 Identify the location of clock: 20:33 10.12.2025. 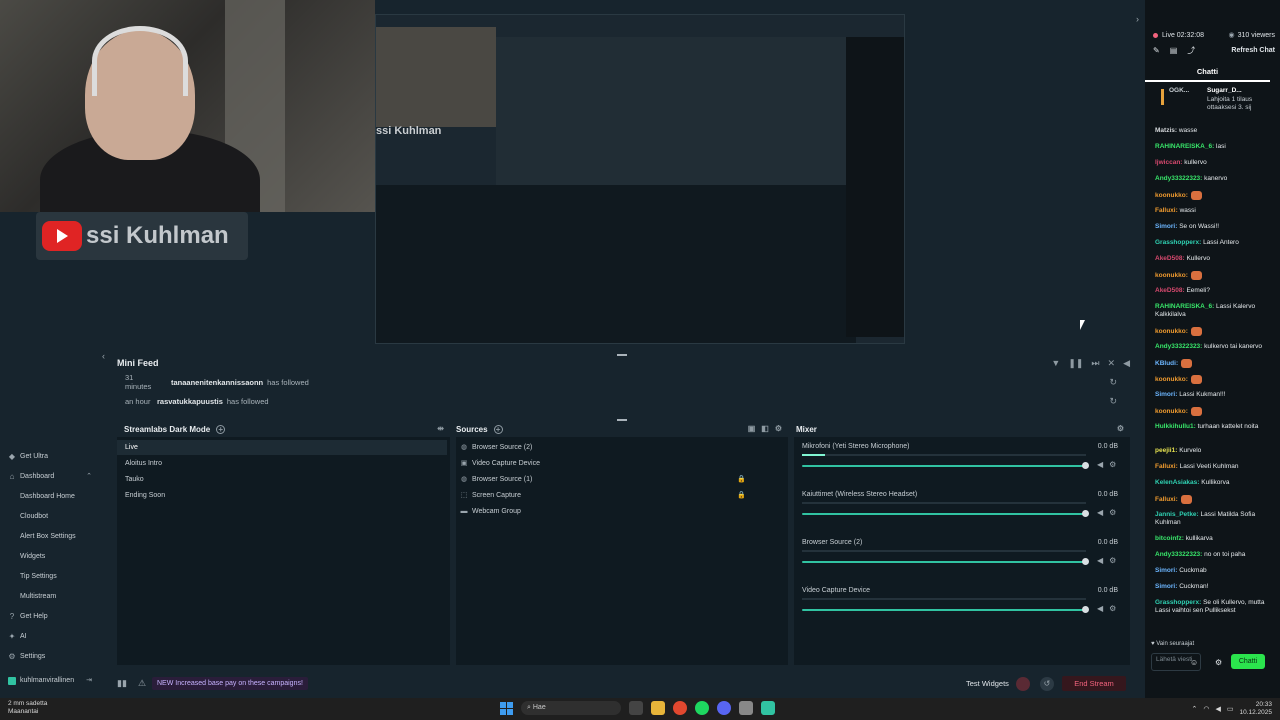
(1255, 709).